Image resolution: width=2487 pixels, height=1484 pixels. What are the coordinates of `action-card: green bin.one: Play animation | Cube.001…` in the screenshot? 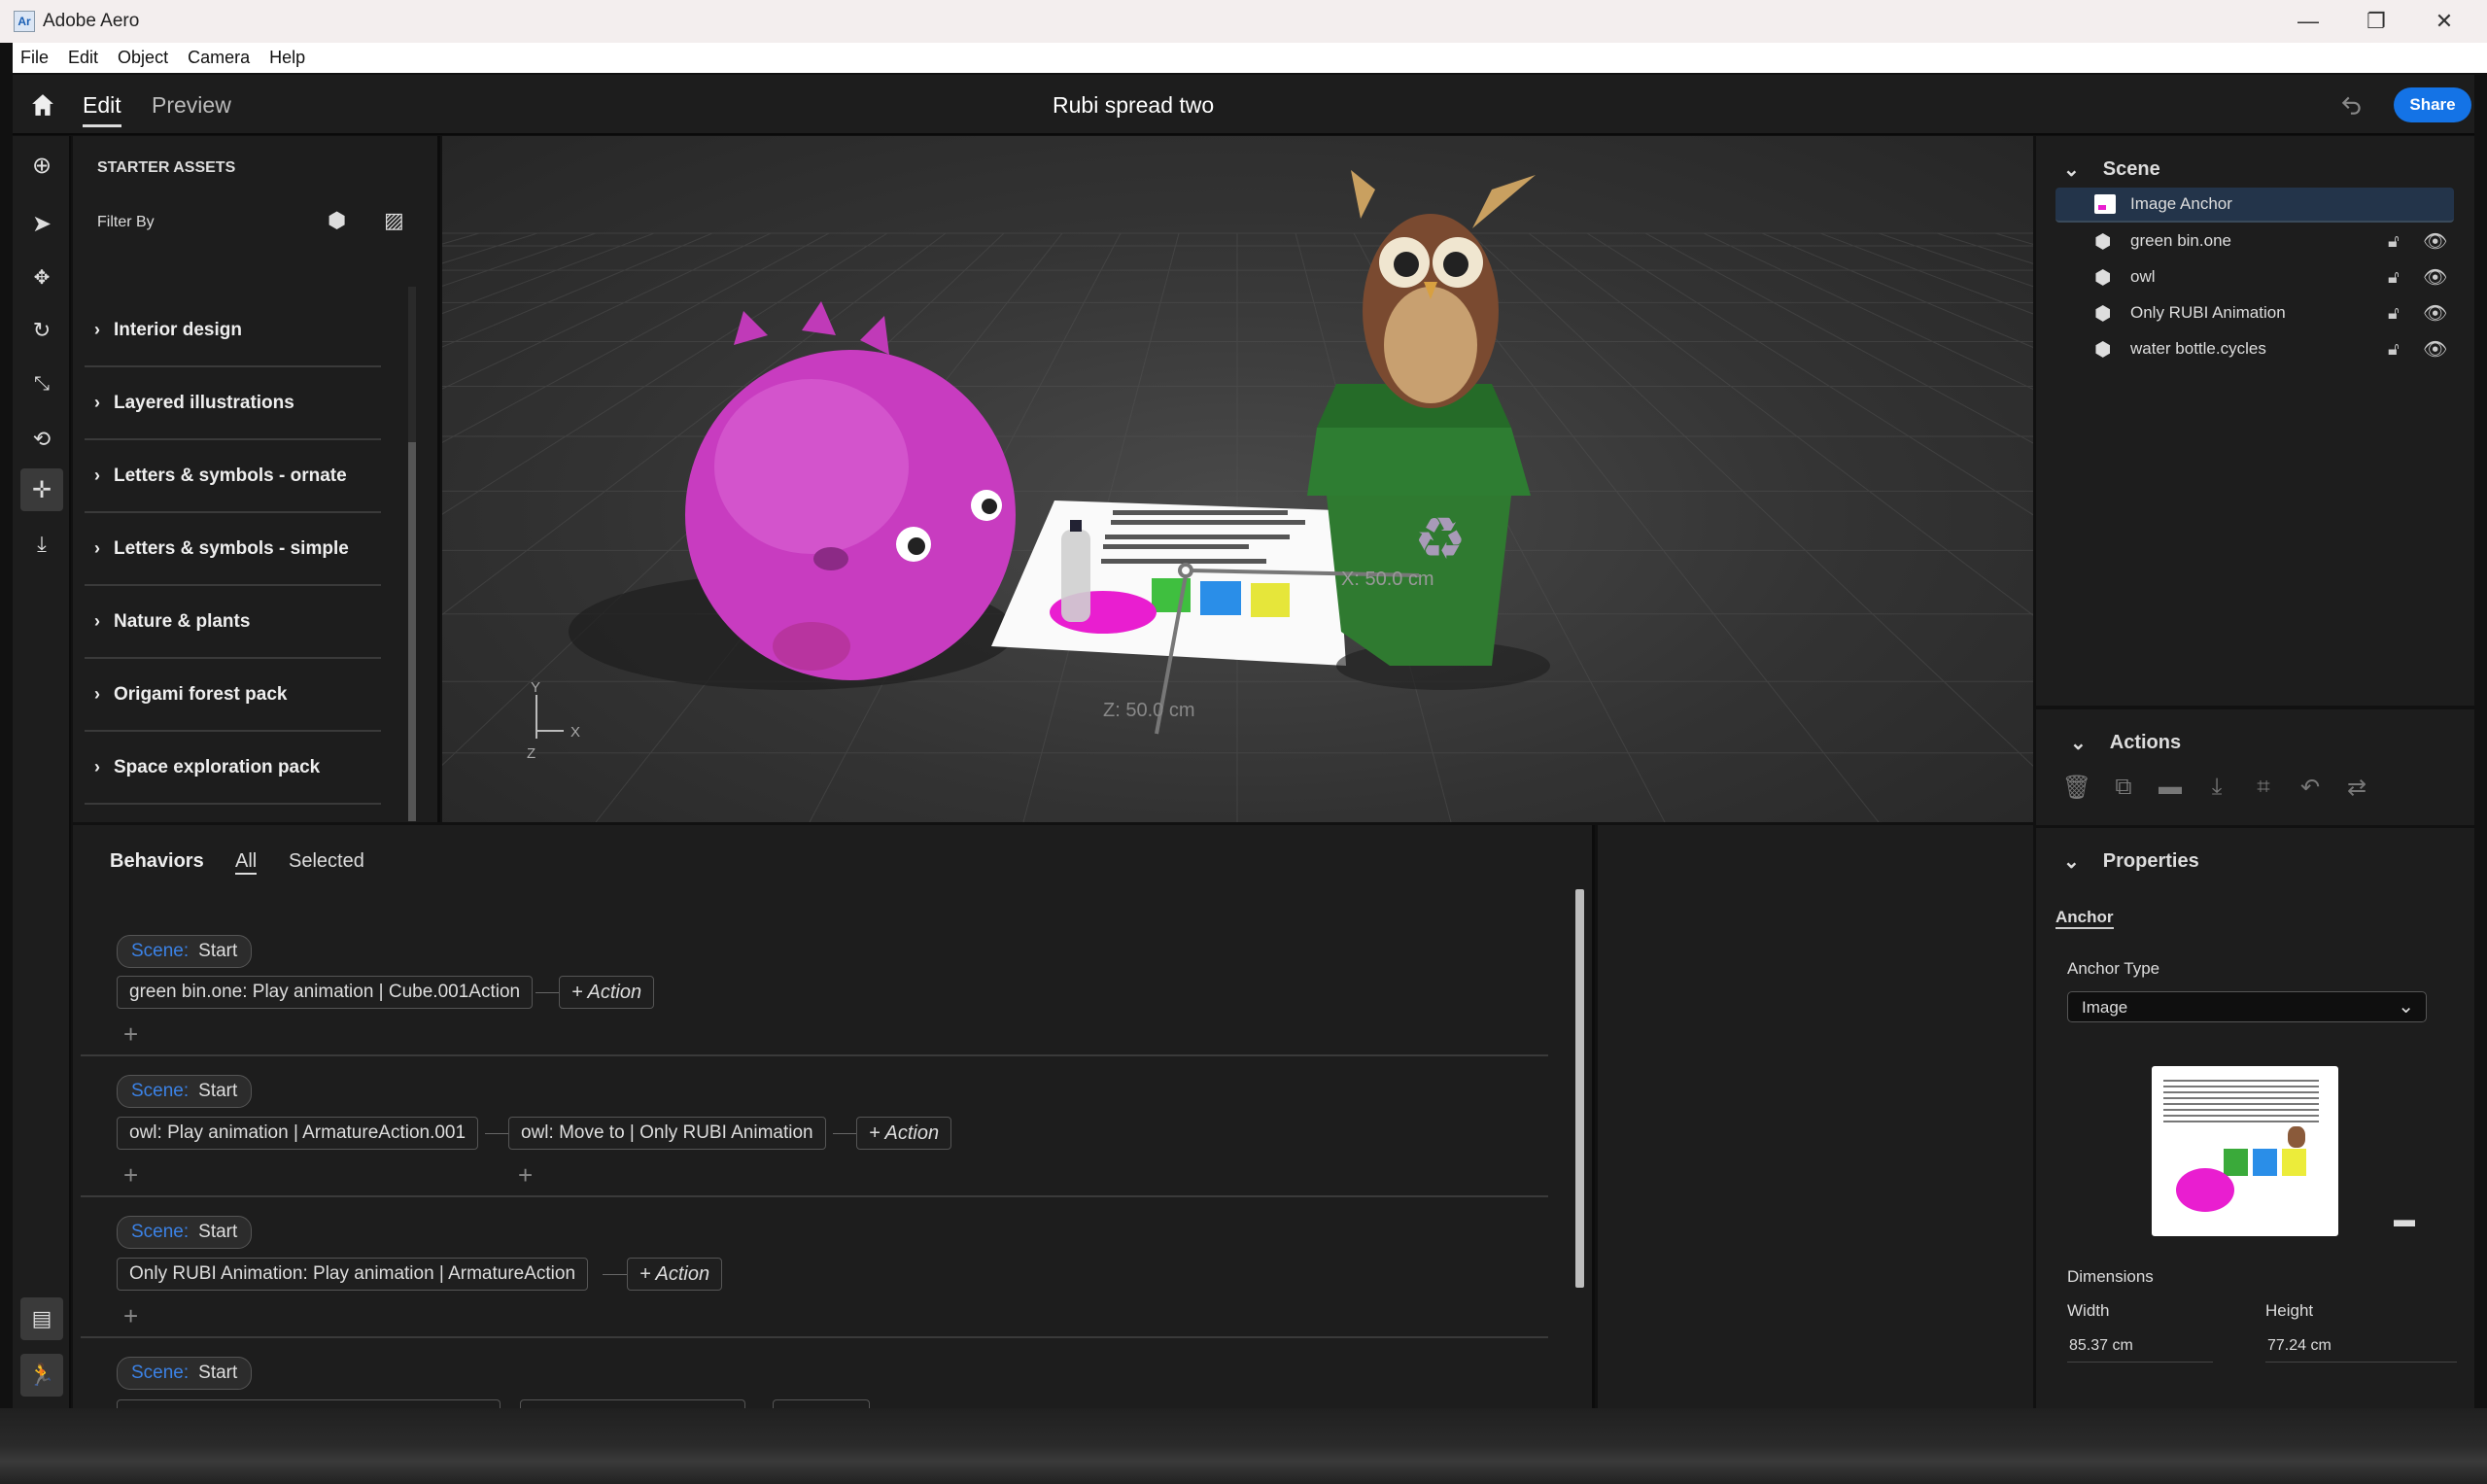 It's located at (325, 992).